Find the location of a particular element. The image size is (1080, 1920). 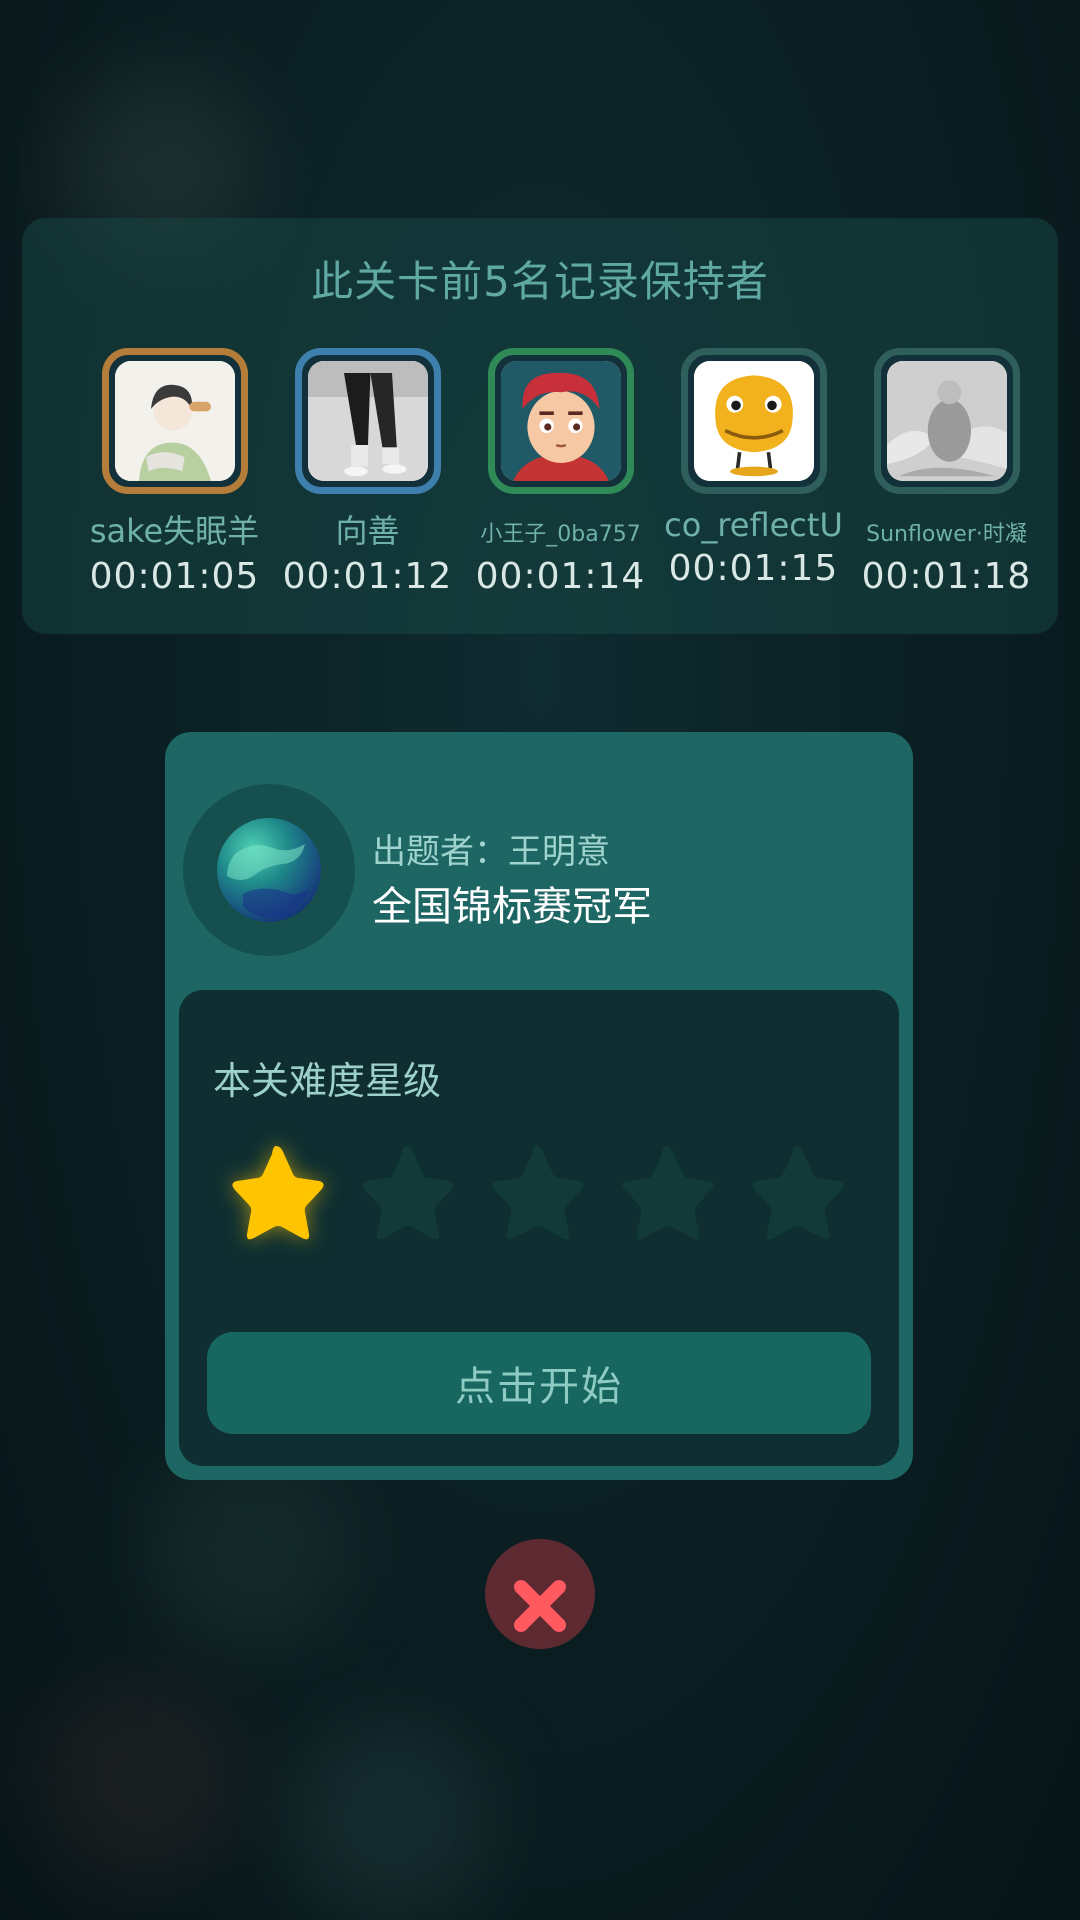

record-holder: Sunflower·时凝 00:01:18 is located at coordinates (946, 472).